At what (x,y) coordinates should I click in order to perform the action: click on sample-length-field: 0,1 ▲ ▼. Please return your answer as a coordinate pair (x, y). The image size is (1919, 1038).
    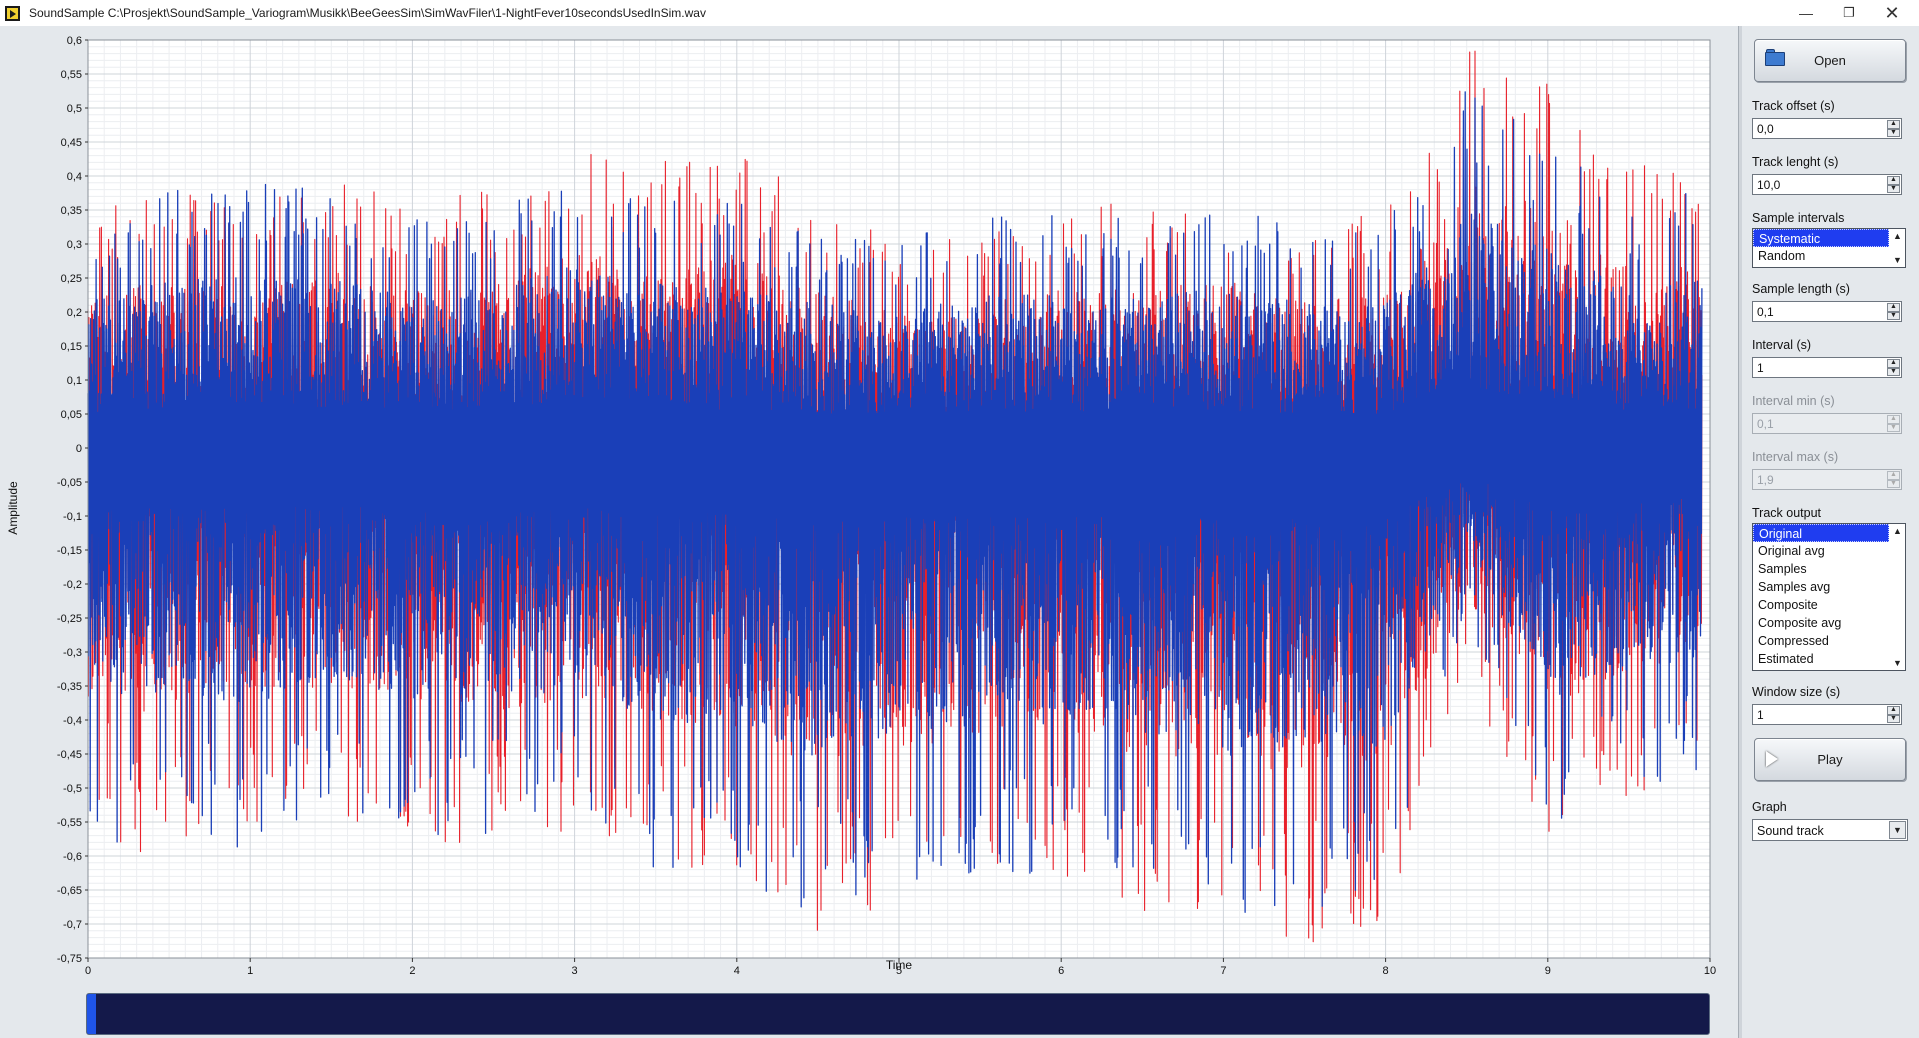
    Looking at the image, I should click on (1827, 311).